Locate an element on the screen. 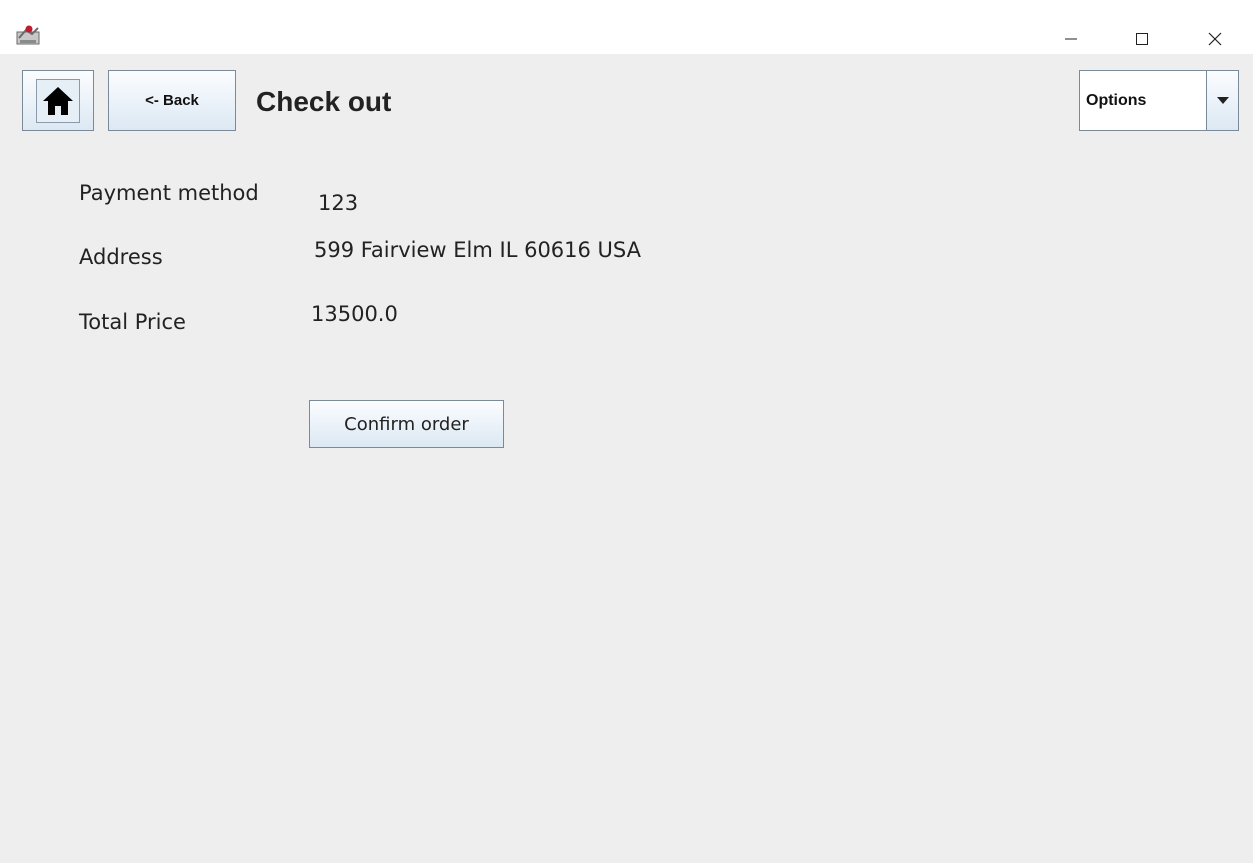  confirm-order-button: Confirm order is located at coordinates (406, 424).